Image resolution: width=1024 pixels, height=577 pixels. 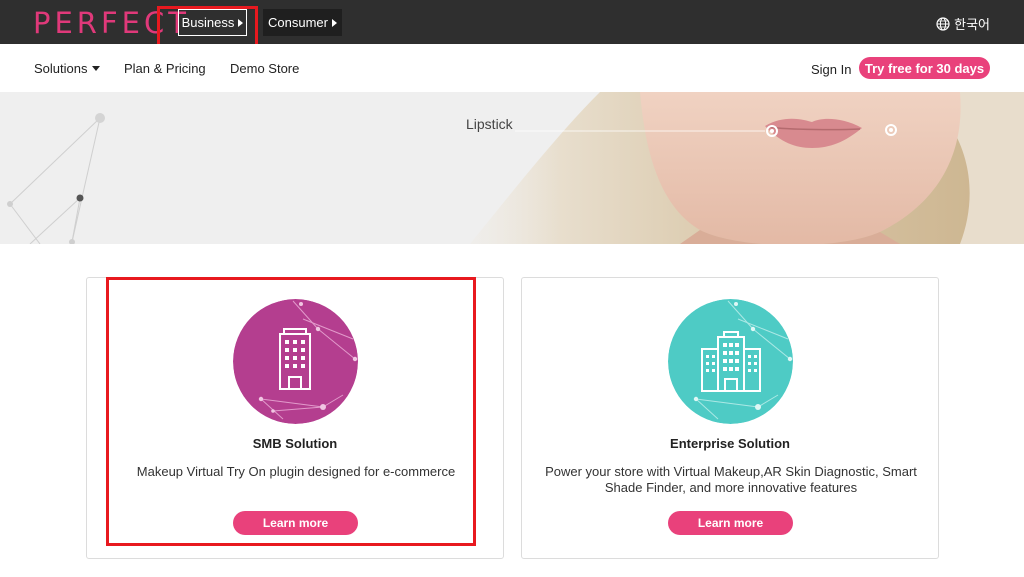 I want to click on language-label: 한국어, so click(x=972, y=24).